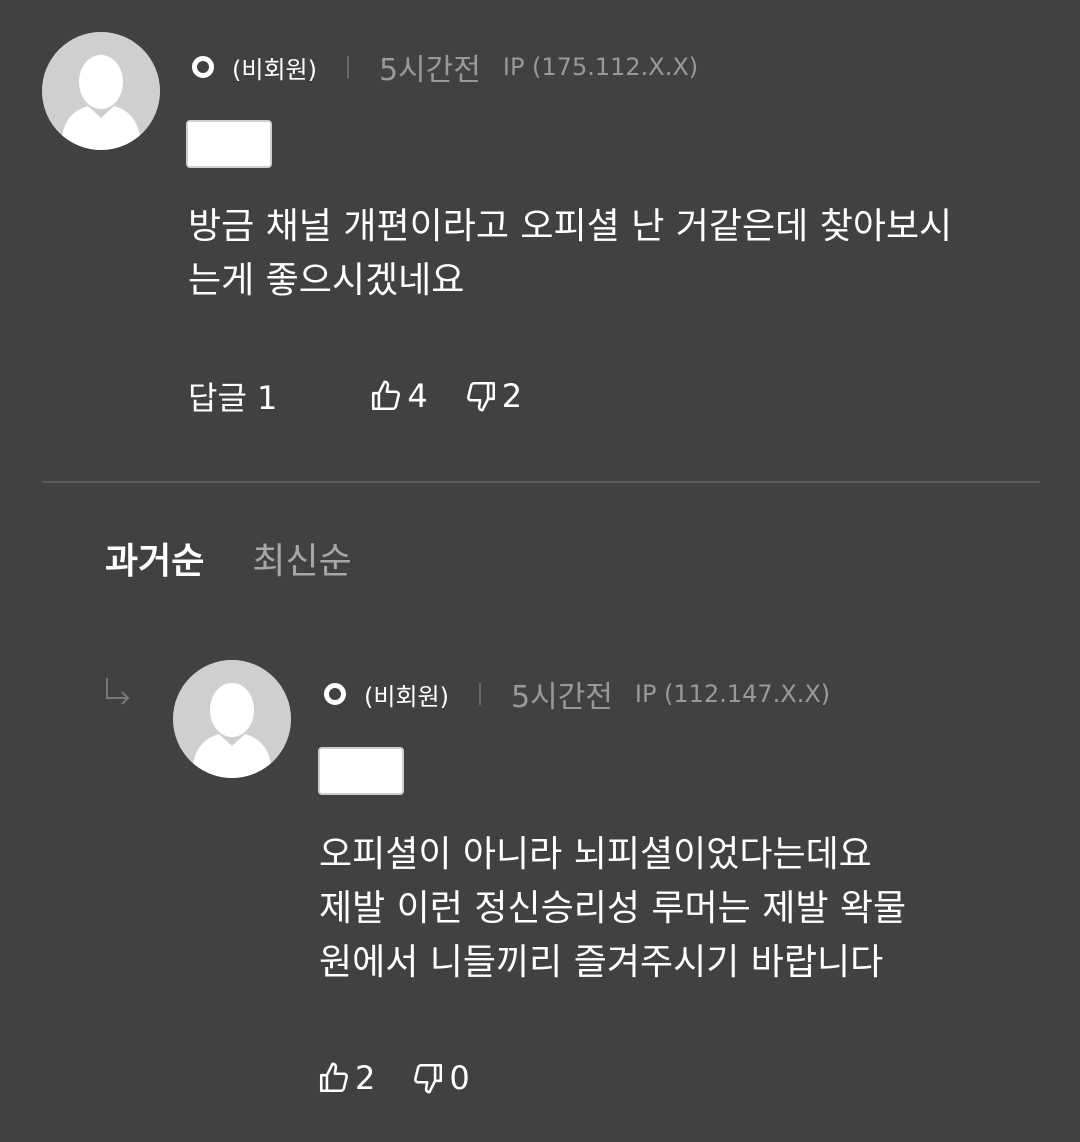  I want to click on nickname: (비회원), so click(274, 67).